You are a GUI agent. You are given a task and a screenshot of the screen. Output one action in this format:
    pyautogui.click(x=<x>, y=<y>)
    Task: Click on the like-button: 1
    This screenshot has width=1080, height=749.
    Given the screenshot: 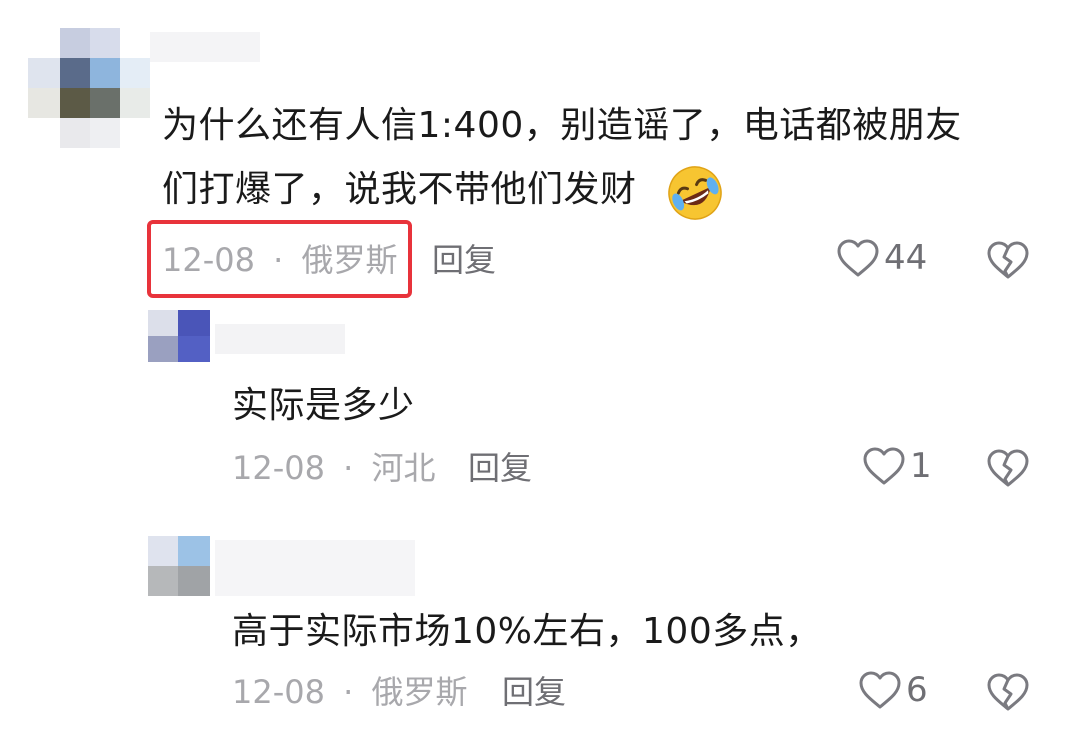 What is the action you would take?
    pyautogui.click(x=897, y=466)
    